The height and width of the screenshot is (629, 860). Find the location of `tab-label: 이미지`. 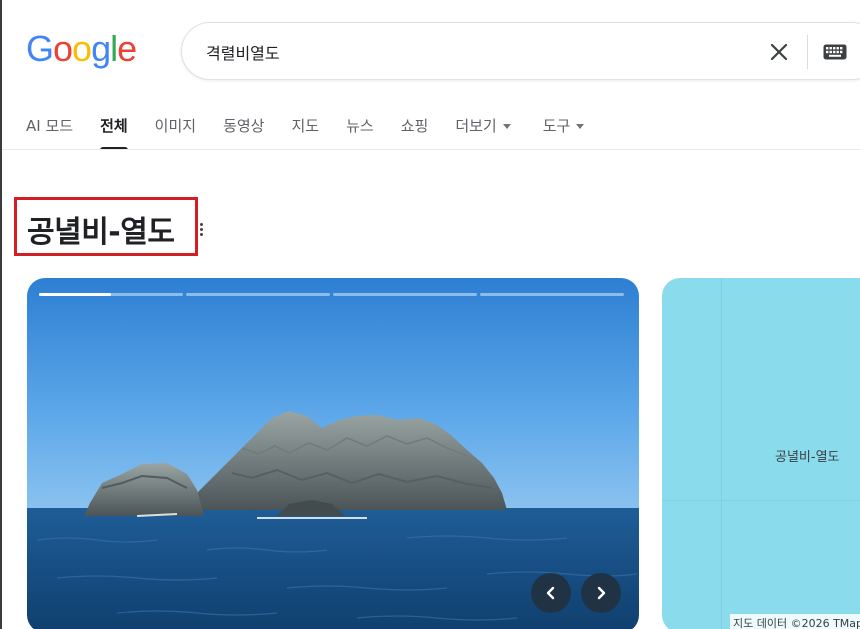

tab-label: 이미지 is located at coordinates (175, 126).